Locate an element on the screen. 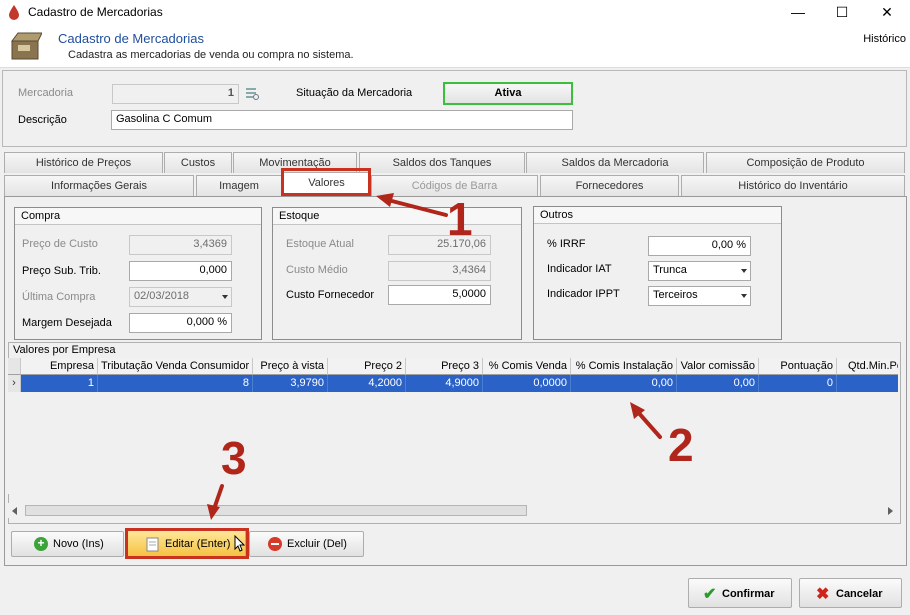 The image size is (910, 615). annotation-number-3: 3 is located at coordinates (234, 458).